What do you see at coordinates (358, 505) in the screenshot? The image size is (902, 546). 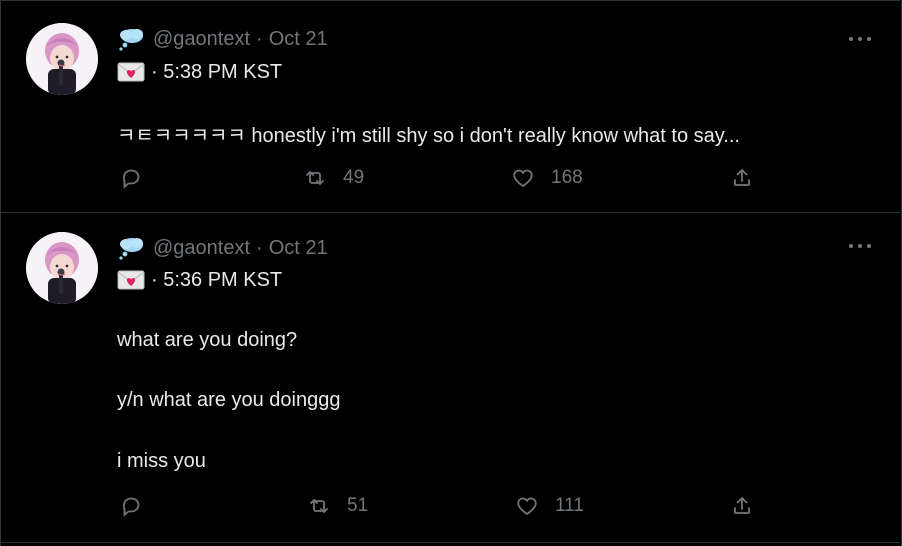 I see `retweet-count: 51` at bounding box center [358, 505].